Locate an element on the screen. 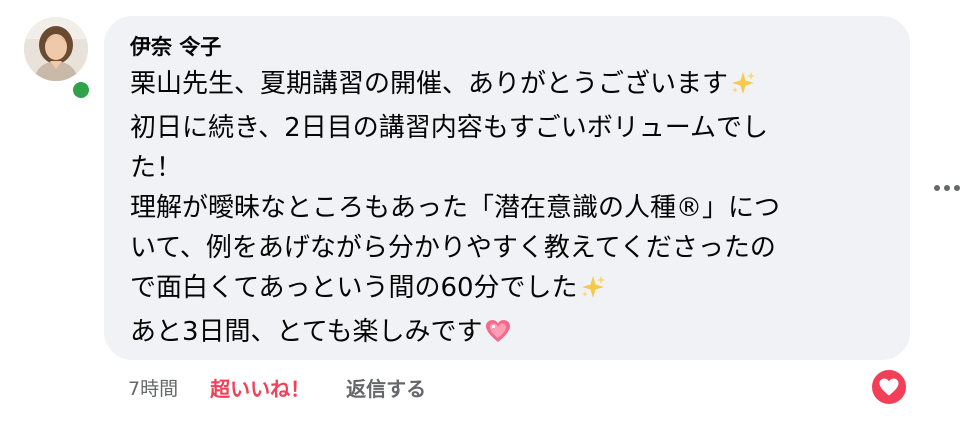  comment-line-text: あと3日間、とても楽しみです is located at coordinates (306, 332).